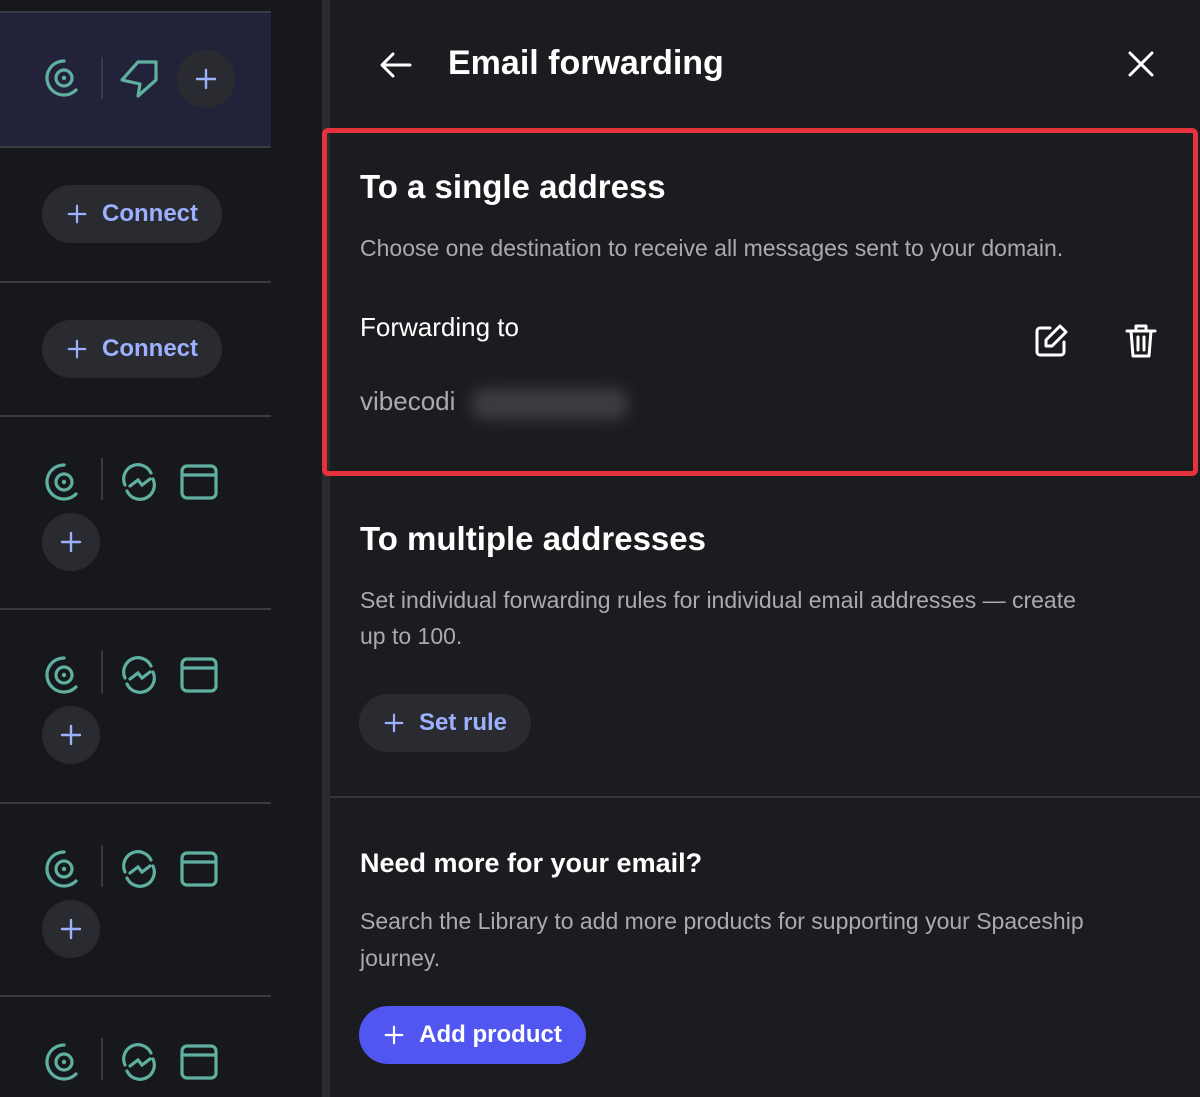 This screenshot has height=1097, width=1200. What do you see at coordinates (463, 722) in the screenshot?
I see `set-rule-label: Set rule` at bounding box center [463, 722].